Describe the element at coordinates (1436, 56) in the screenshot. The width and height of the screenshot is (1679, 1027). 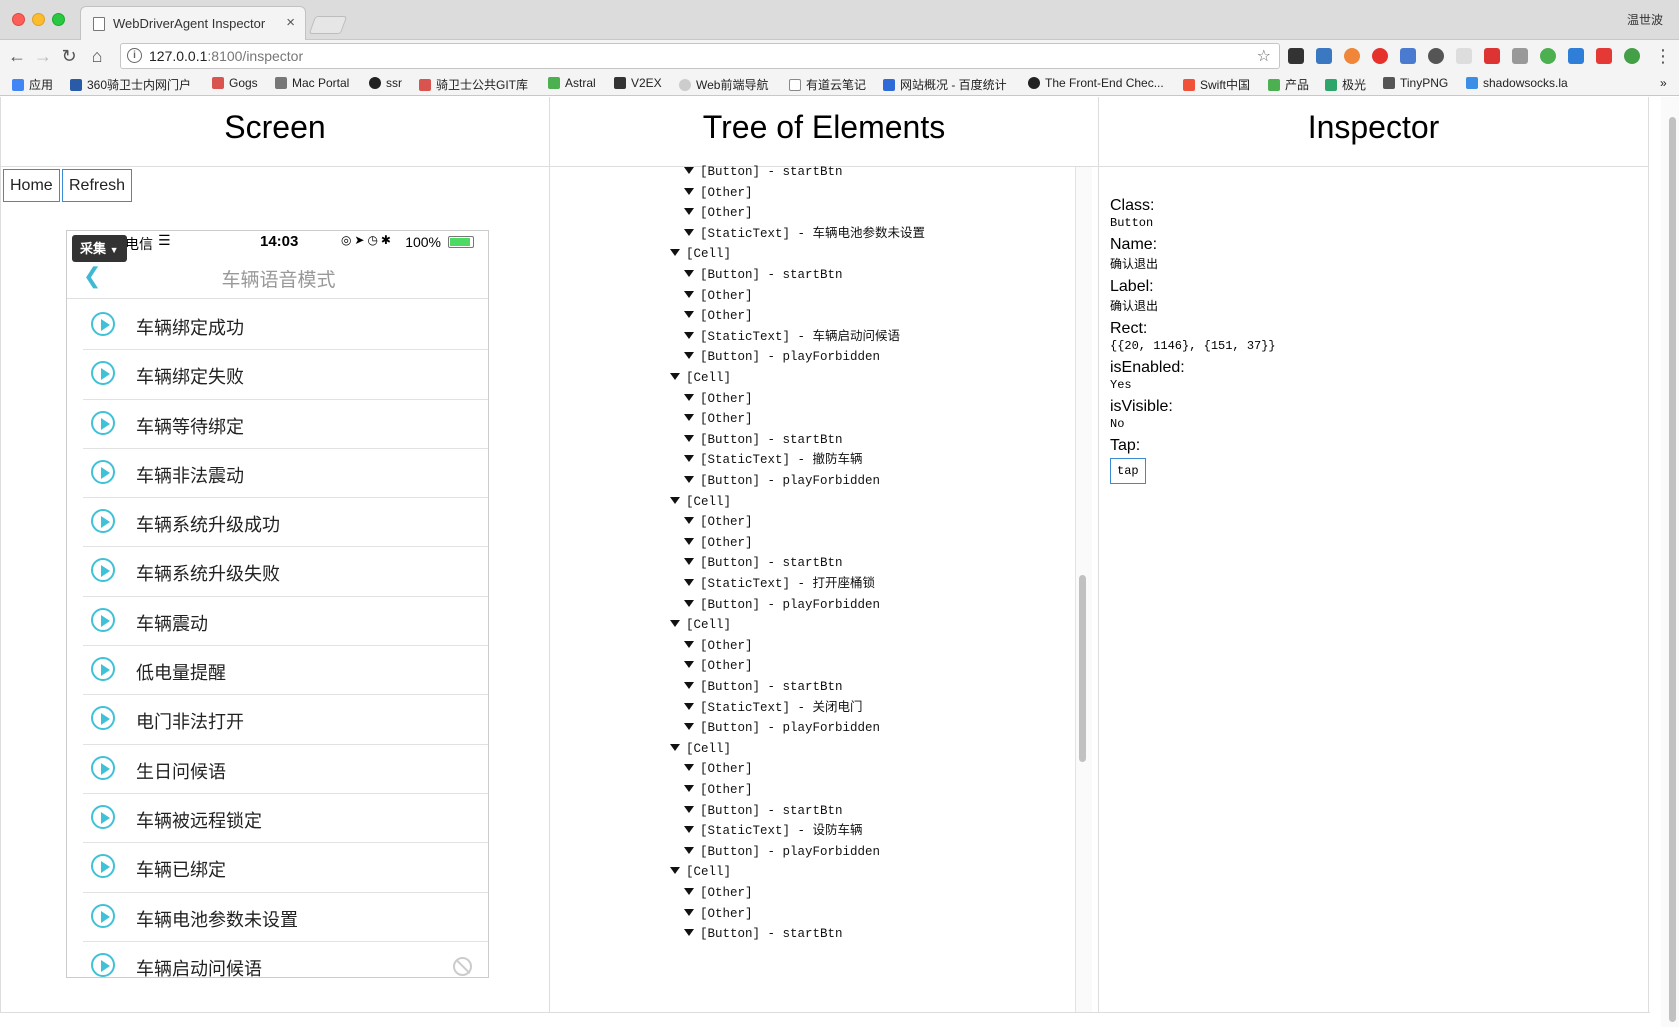
I see `evernote-extension-icon` at that location.